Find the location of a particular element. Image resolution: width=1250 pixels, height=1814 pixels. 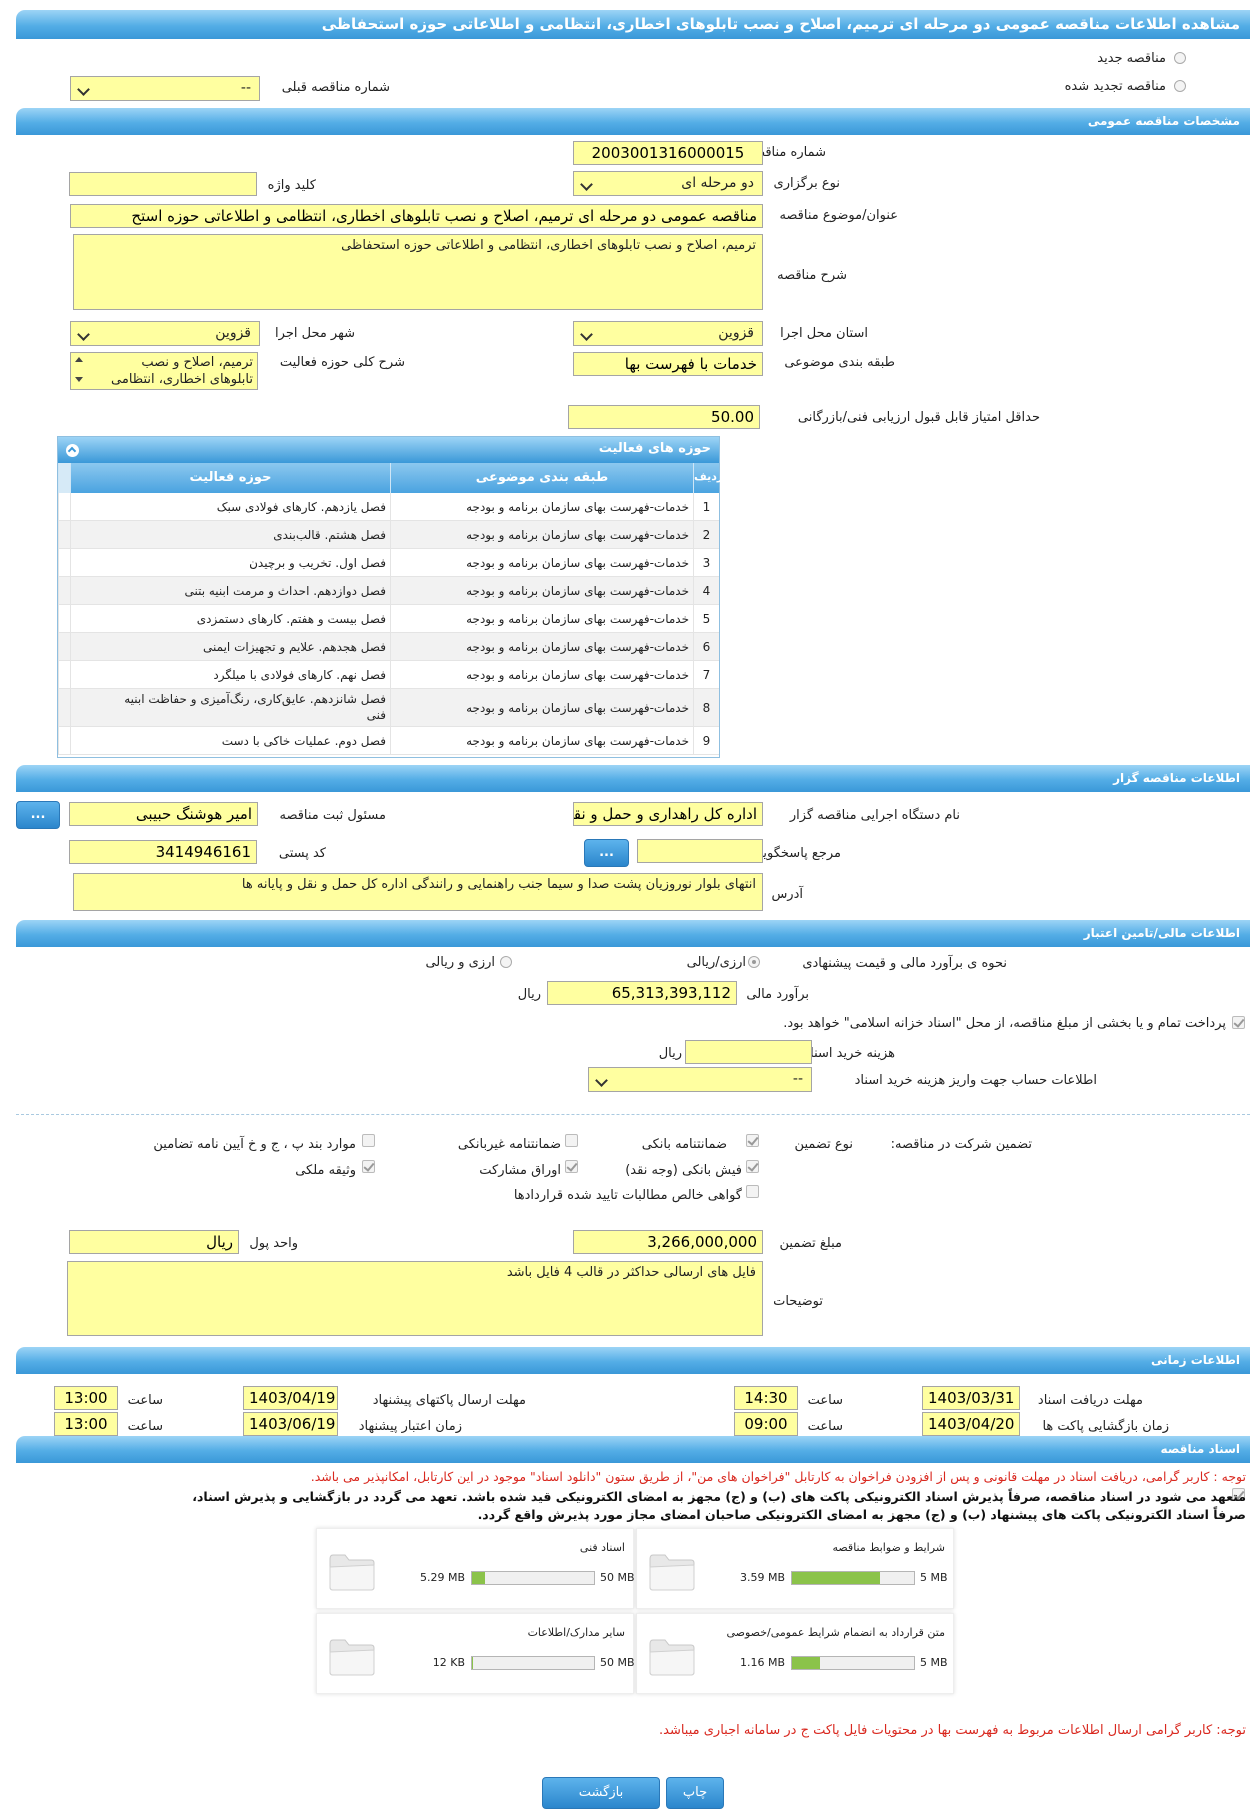

category-field: خدمات با فهرست بها is located at coordinates (668, 364).